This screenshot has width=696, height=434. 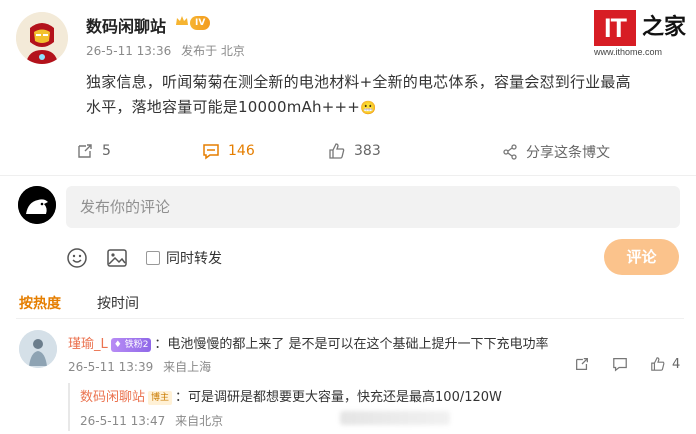 I want to click on post-source: 发布于 北京, so click(x=213, y=51).